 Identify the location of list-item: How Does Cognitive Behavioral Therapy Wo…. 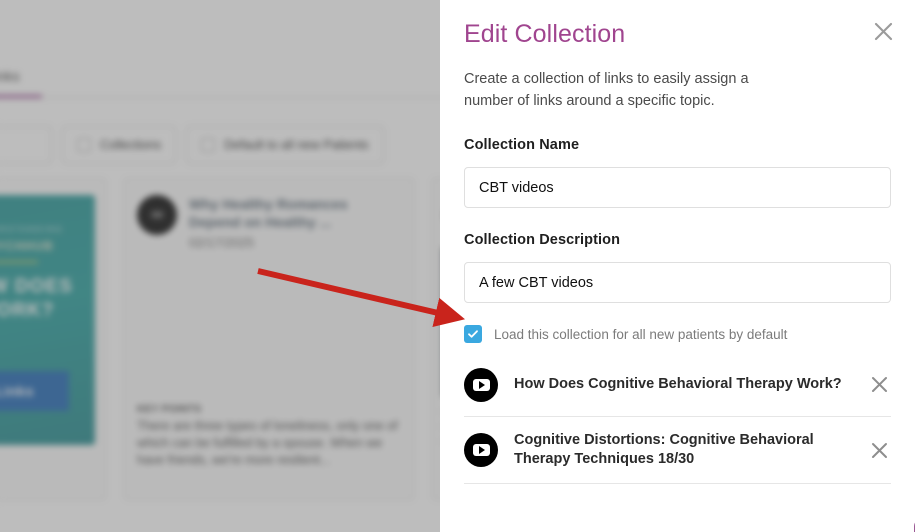
(677, 385).